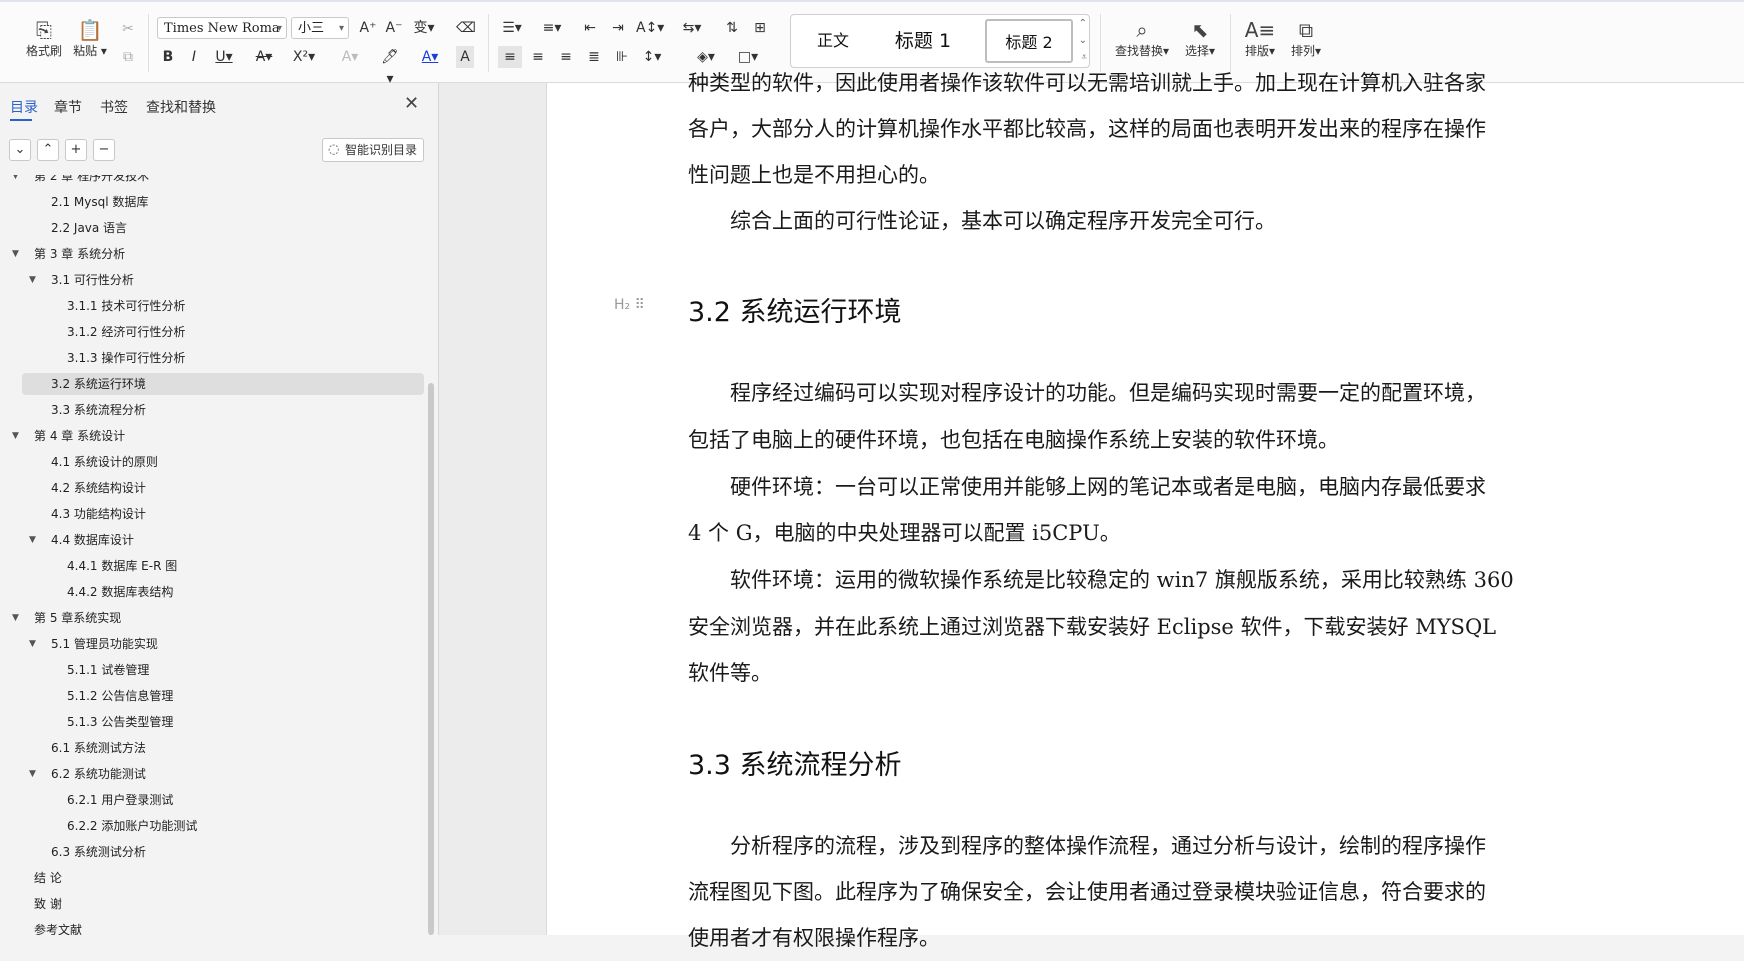 This screenshot has width=1744, height=961. What do you see at coordinates (223, 592) in the screenshot?
I see `toc-item: 4.4.2 数据库表结构` at bounding box center [223, 592].